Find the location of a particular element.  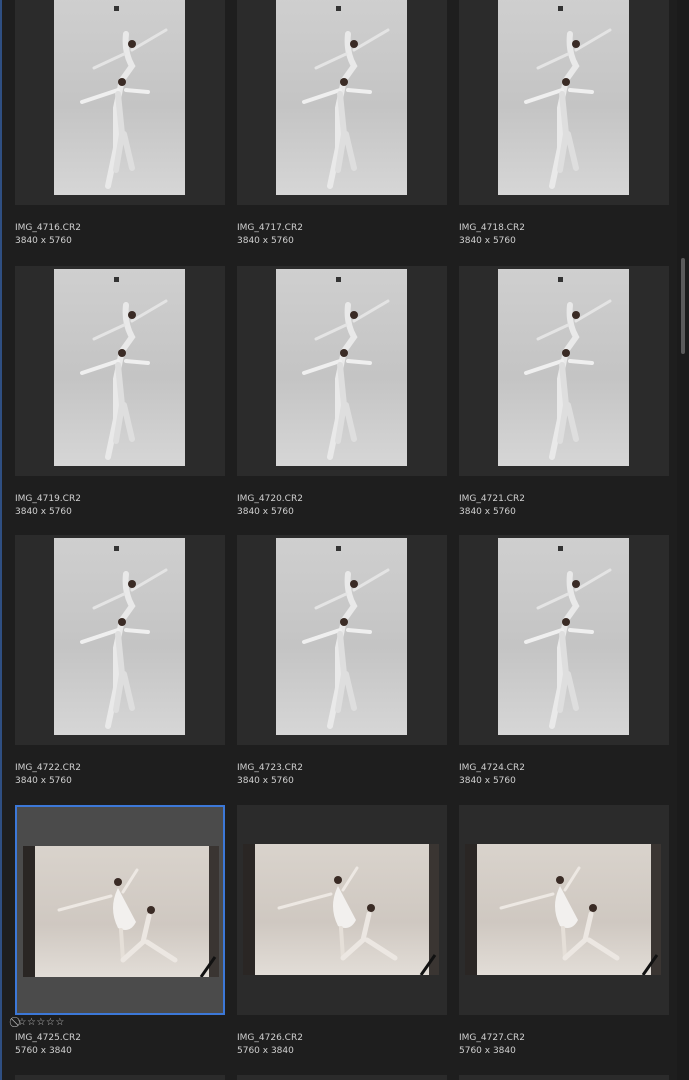

file-name: IMG_4722.CR2 is located at coordinates (48, 768).